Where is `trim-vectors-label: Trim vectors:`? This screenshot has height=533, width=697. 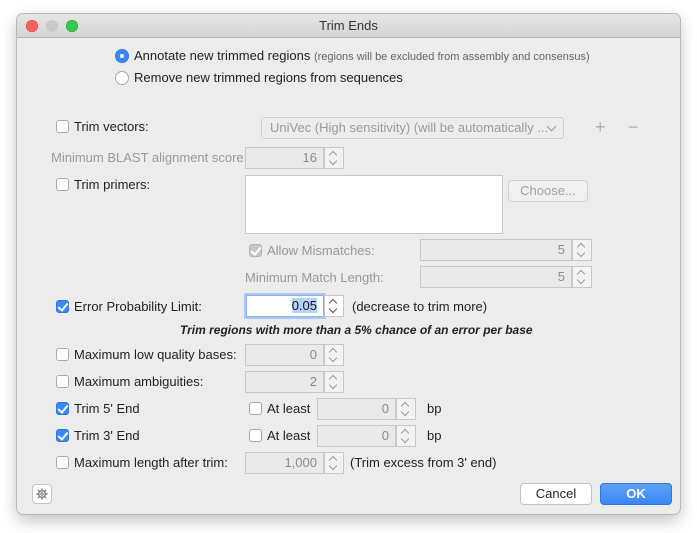
trim-vectors-label: Trim vectors: is located at coordinates (111, 126).